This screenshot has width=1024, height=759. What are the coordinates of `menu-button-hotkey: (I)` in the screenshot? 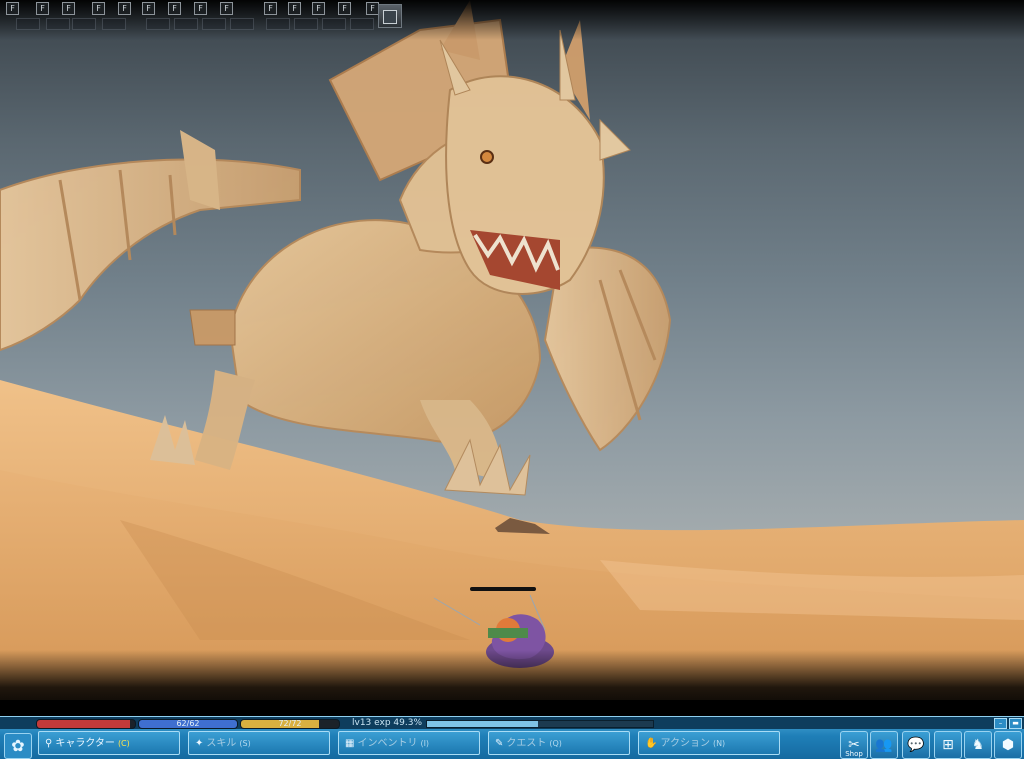 It's located at (425, 743).